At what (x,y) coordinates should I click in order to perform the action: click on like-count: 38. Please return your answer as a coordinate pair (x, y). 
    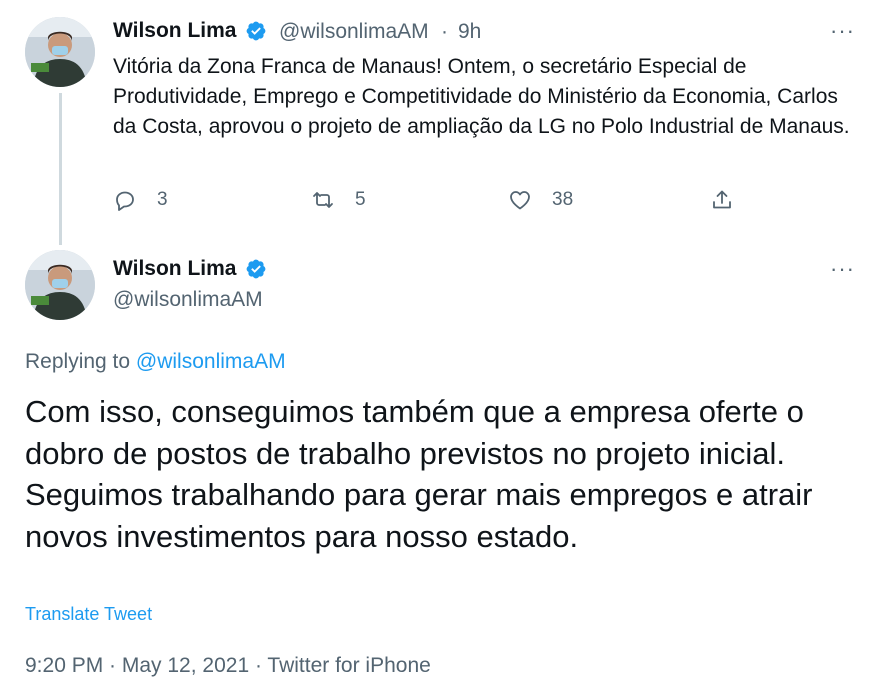
    Looking at the image, I should click on (563, 199).